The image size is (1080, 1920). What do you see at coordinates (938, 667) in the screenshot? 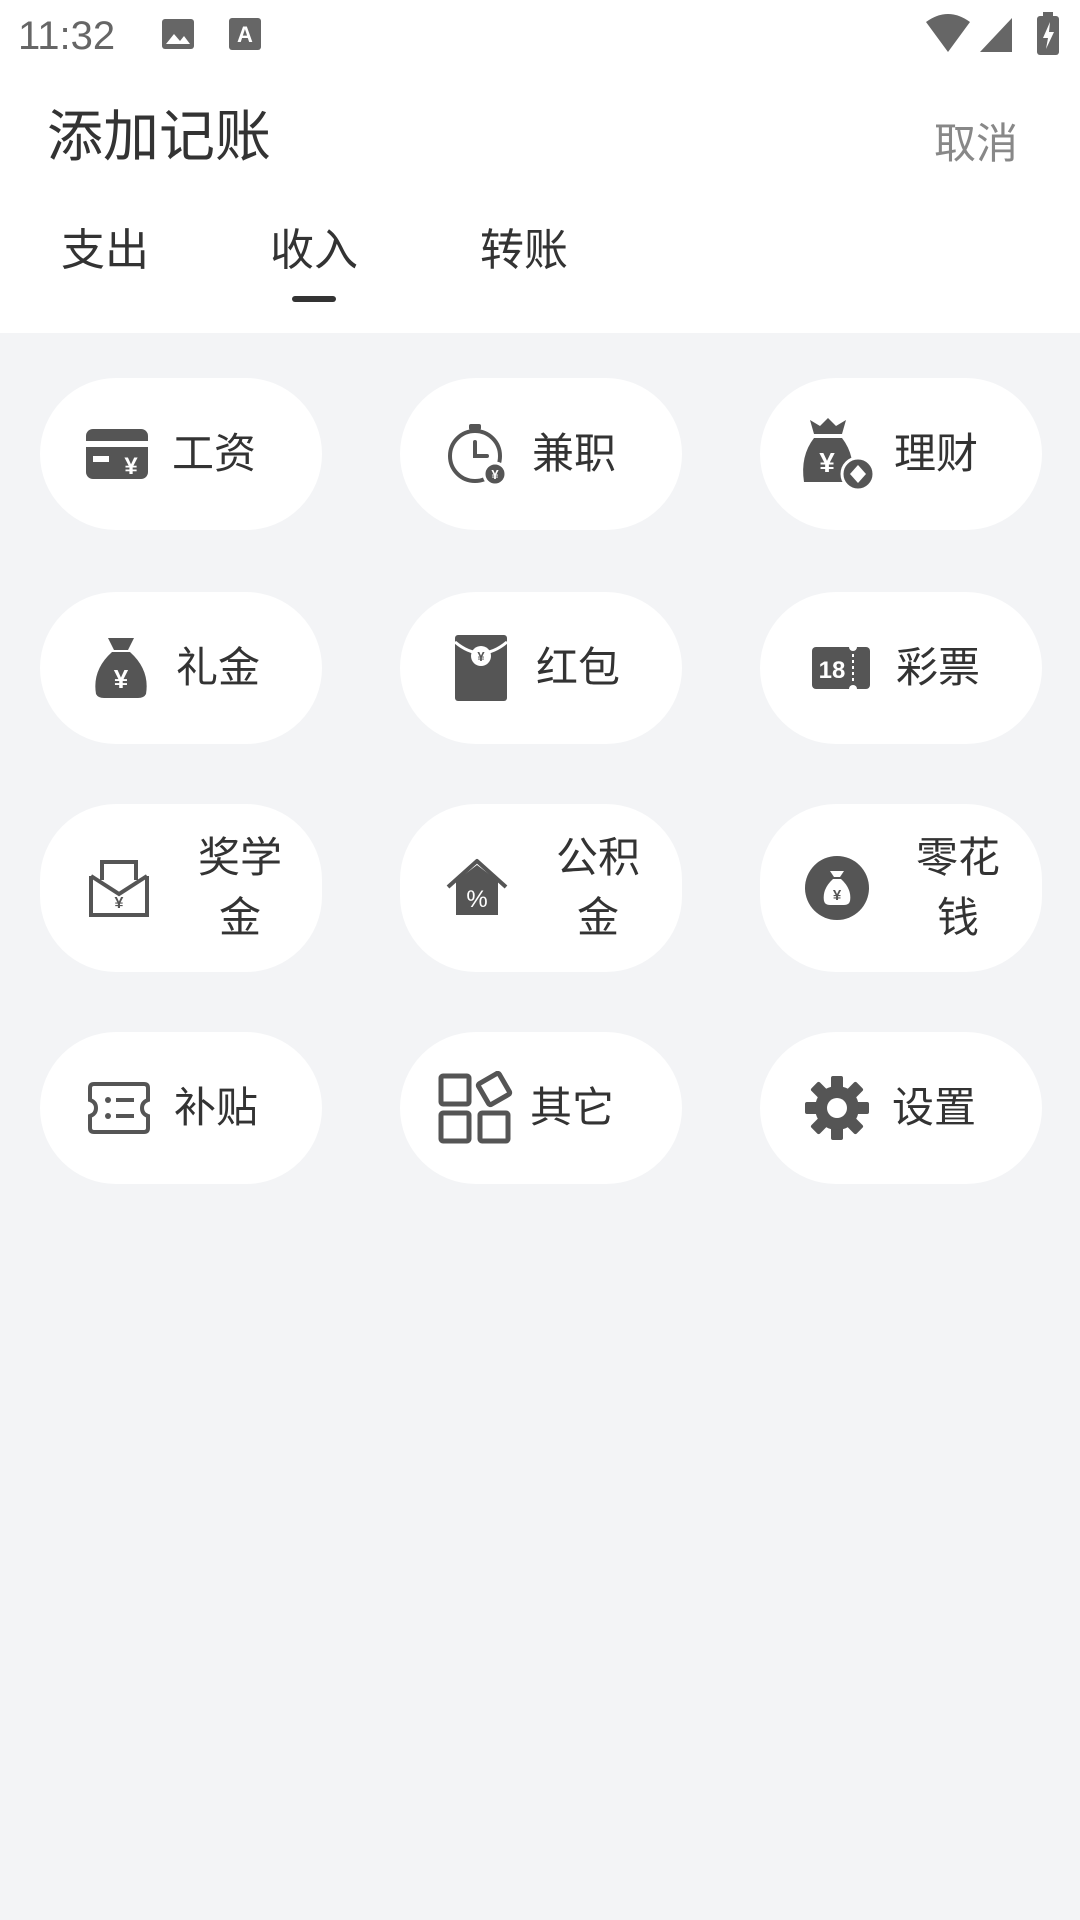
I see `category-label: 彩票` at bounding box center [938, 667].